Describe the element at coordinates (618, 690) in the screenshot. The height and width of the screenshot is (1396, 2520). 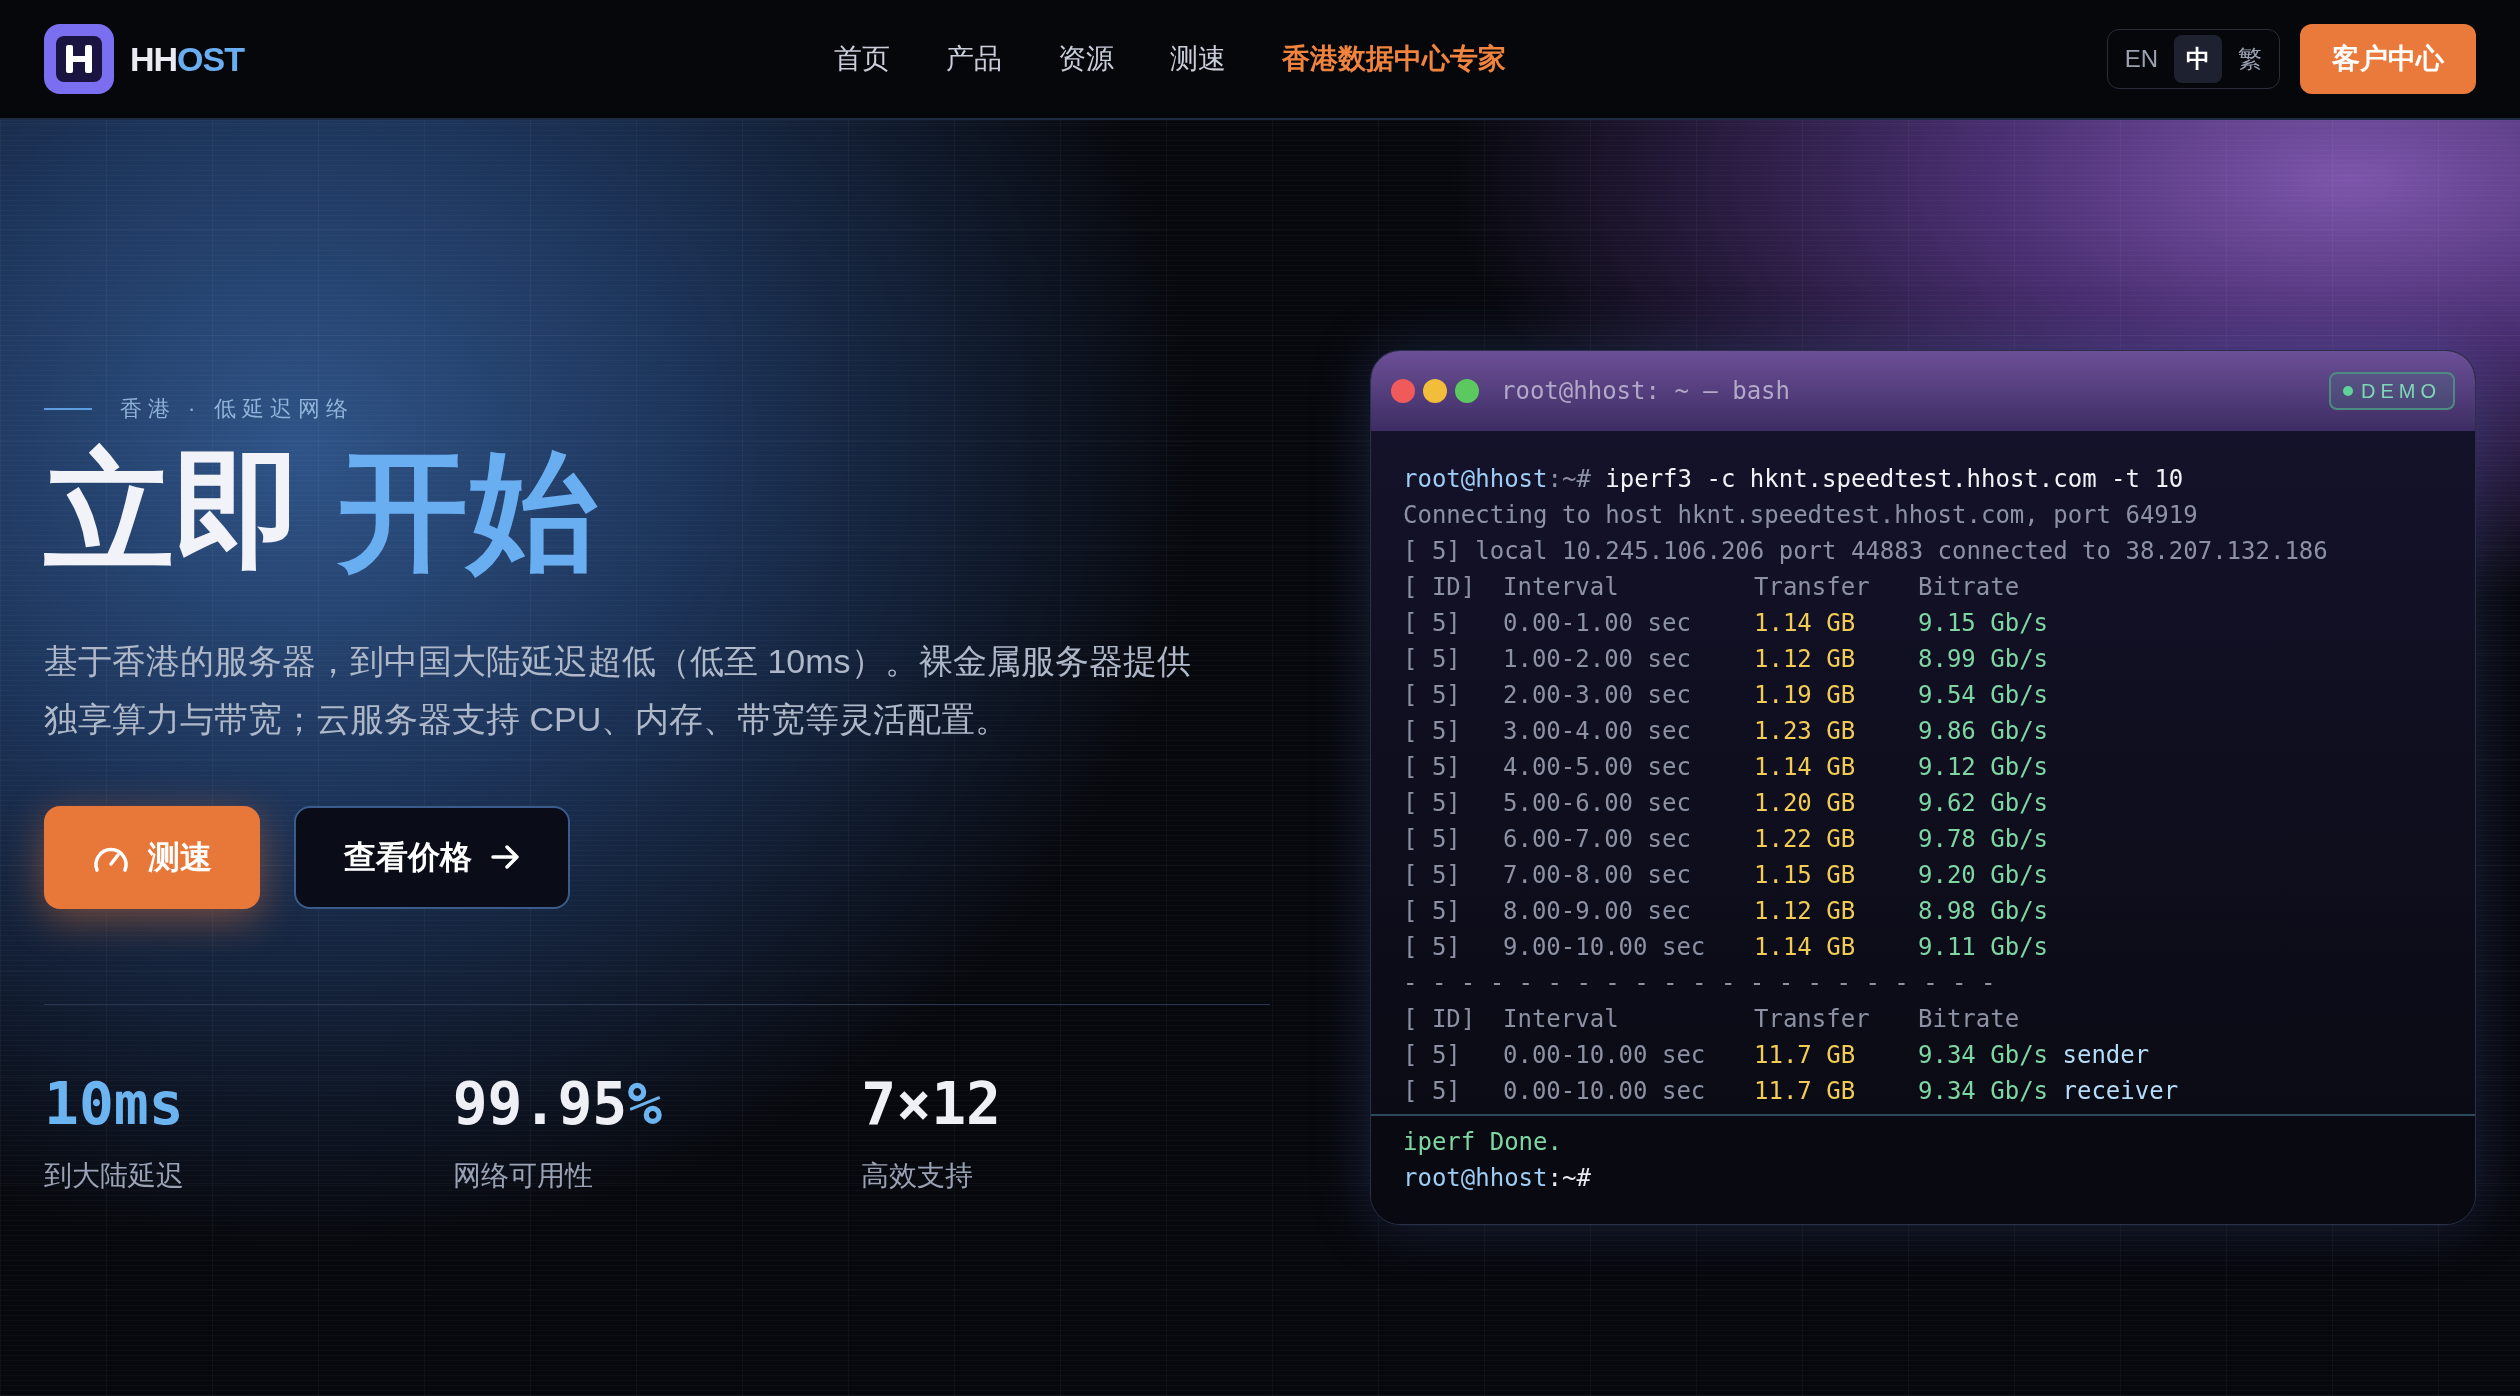
I see `hero-description: 基于香港的服务器，到中国大陆延迟超低（低至 10ms）。裸金属服务器提供独享算力与带宽；云服务器支持 CPU、内存、带宽等灵活配置。` at that location.